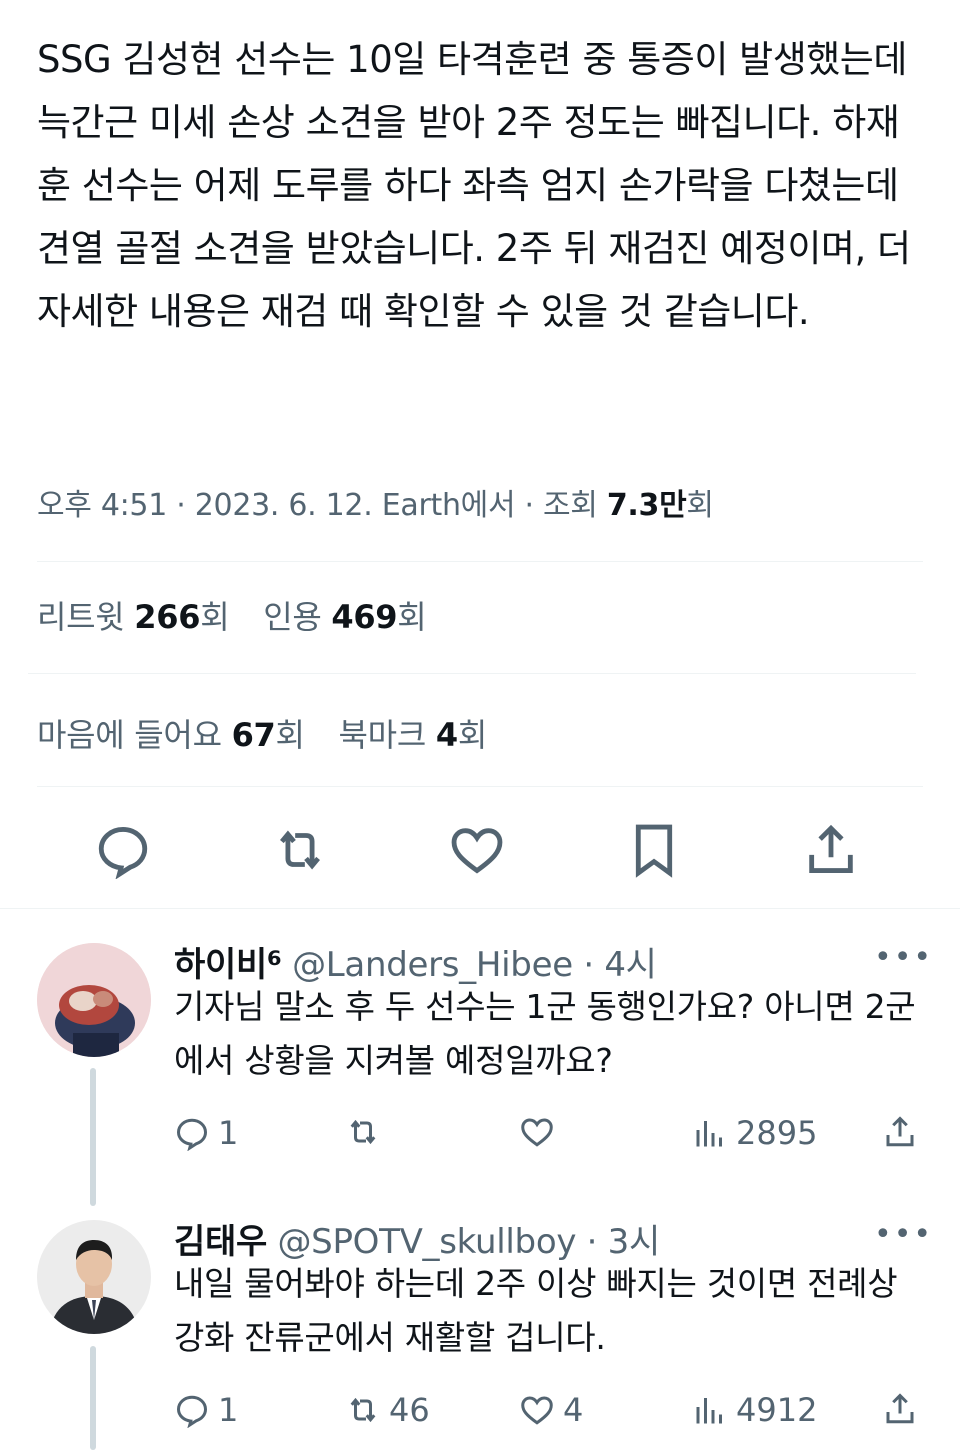 The image size is (960, 1450). I want to click on bookmark-icon, so click(654, 851).